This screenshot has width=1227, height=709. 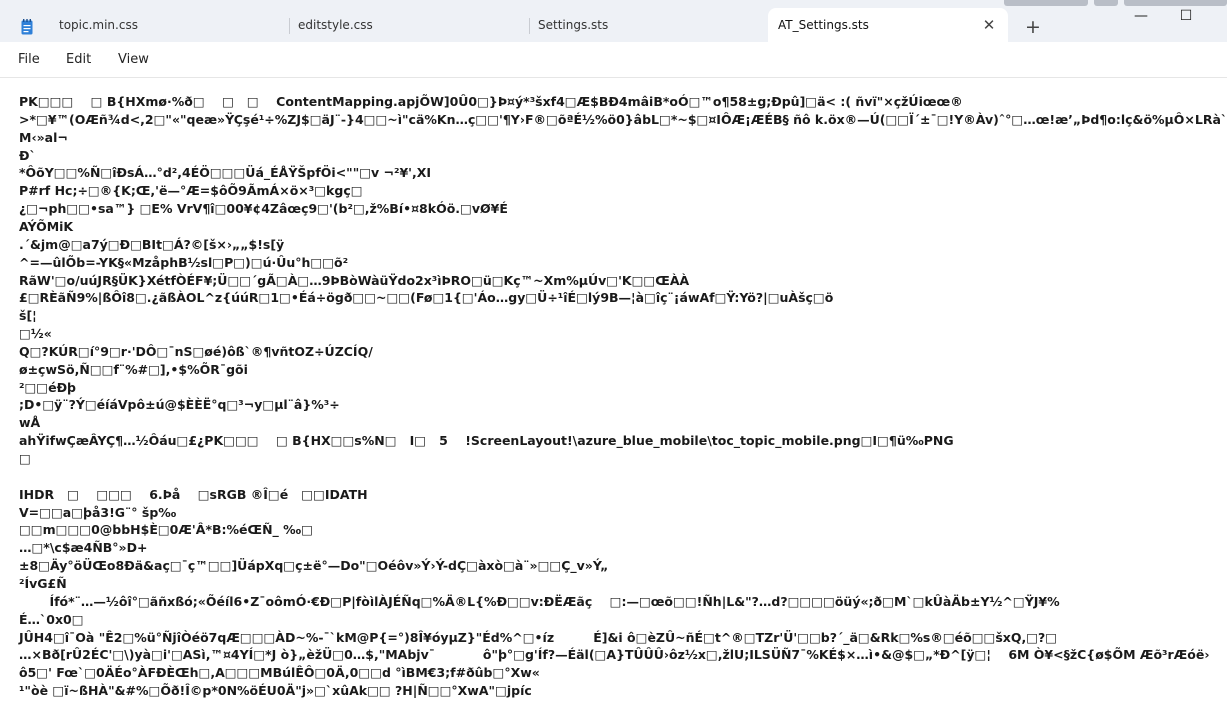 I want to click on editor-line: ²ÍvG£Ñ, so click(x=43, y=583).